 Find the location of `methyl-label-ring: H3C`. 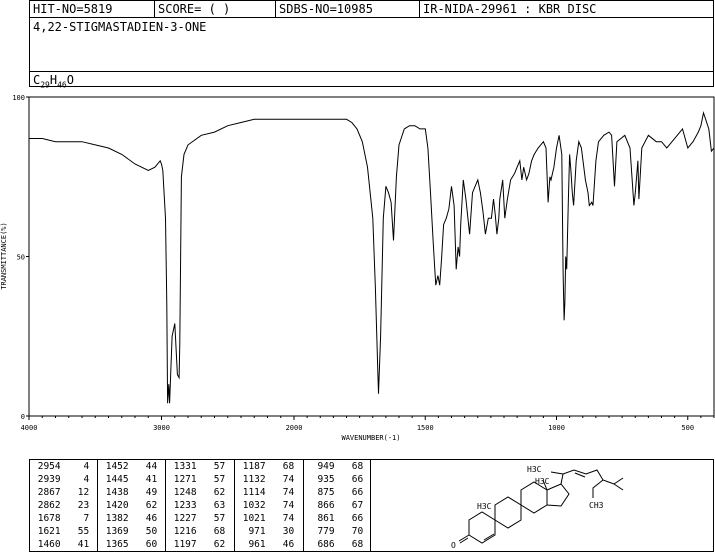

methyl-label-ring: H3C is located at coordinates (484, 506).